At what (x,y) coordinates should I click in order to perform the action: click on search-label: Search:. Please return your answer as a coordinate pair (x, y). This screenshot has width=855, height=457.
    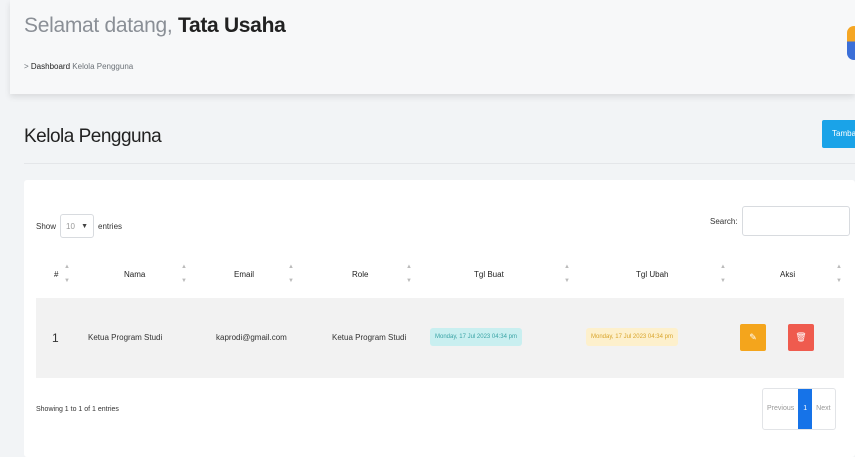
    Looking at the image, I should click on (724, 221).